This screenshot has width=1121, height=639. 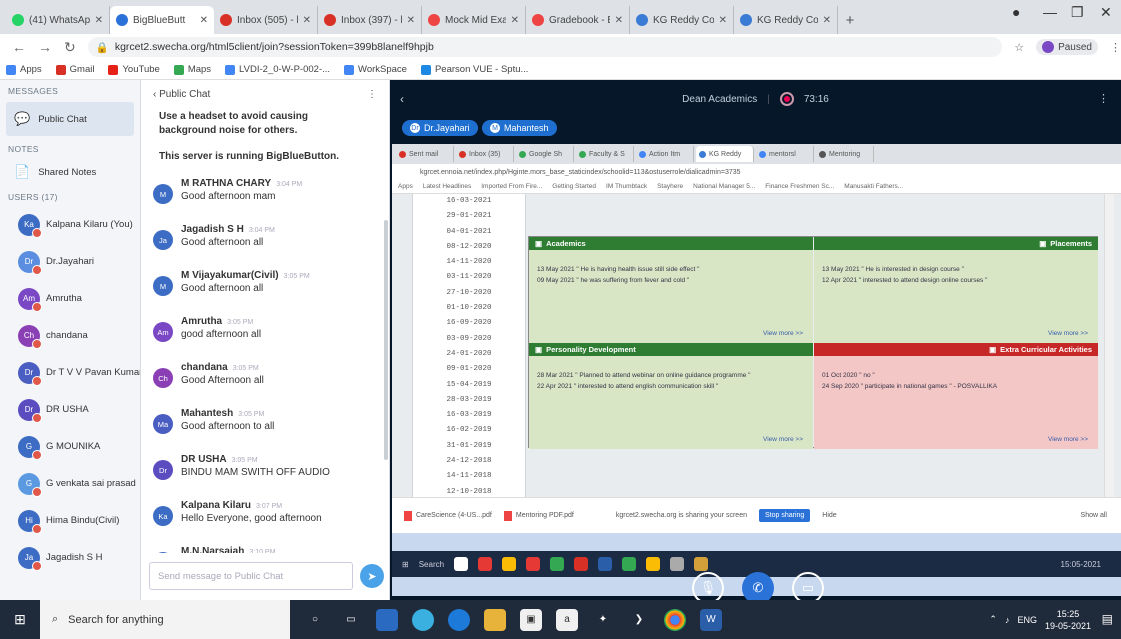 I want to click on word-icon: W, so click(x=711, y=619).